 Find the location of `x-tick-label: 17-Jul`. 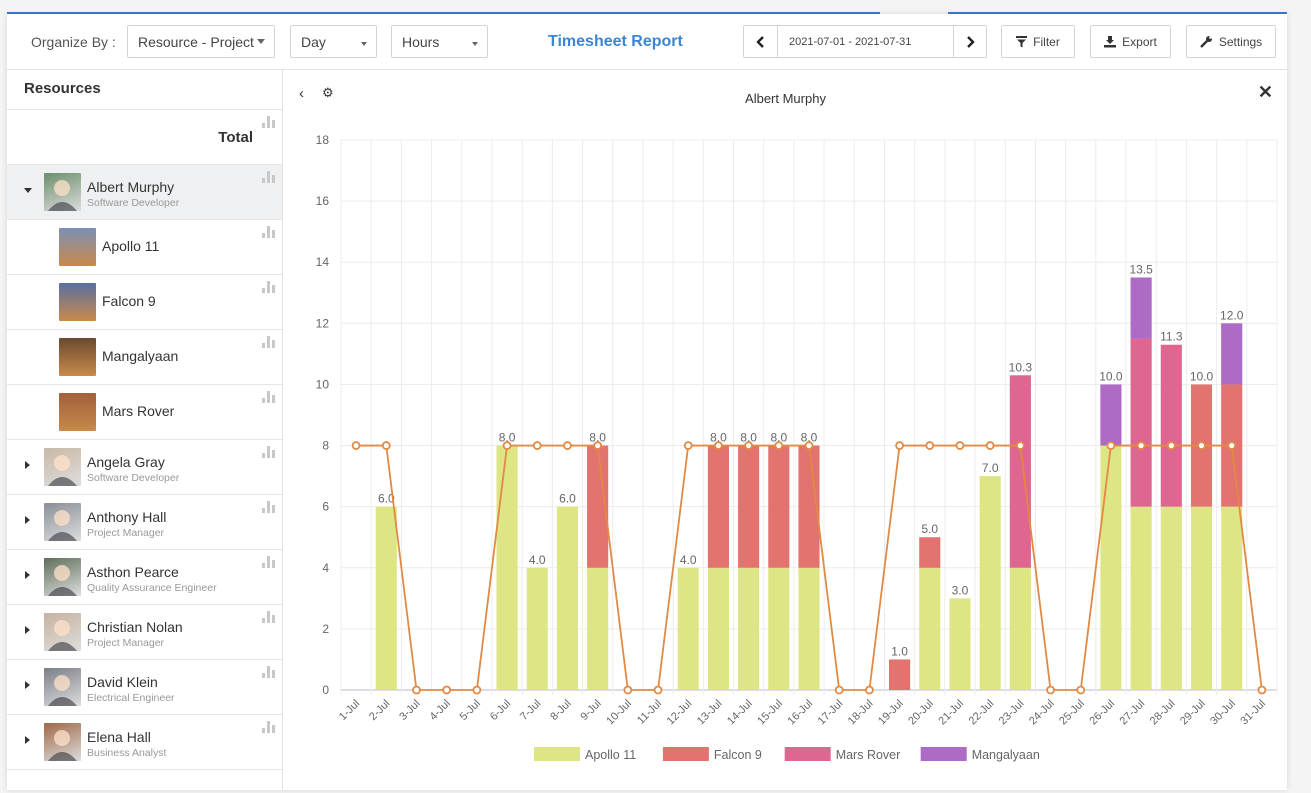

x-tick-label: 17-Jul is located at coordinates (831, 713).